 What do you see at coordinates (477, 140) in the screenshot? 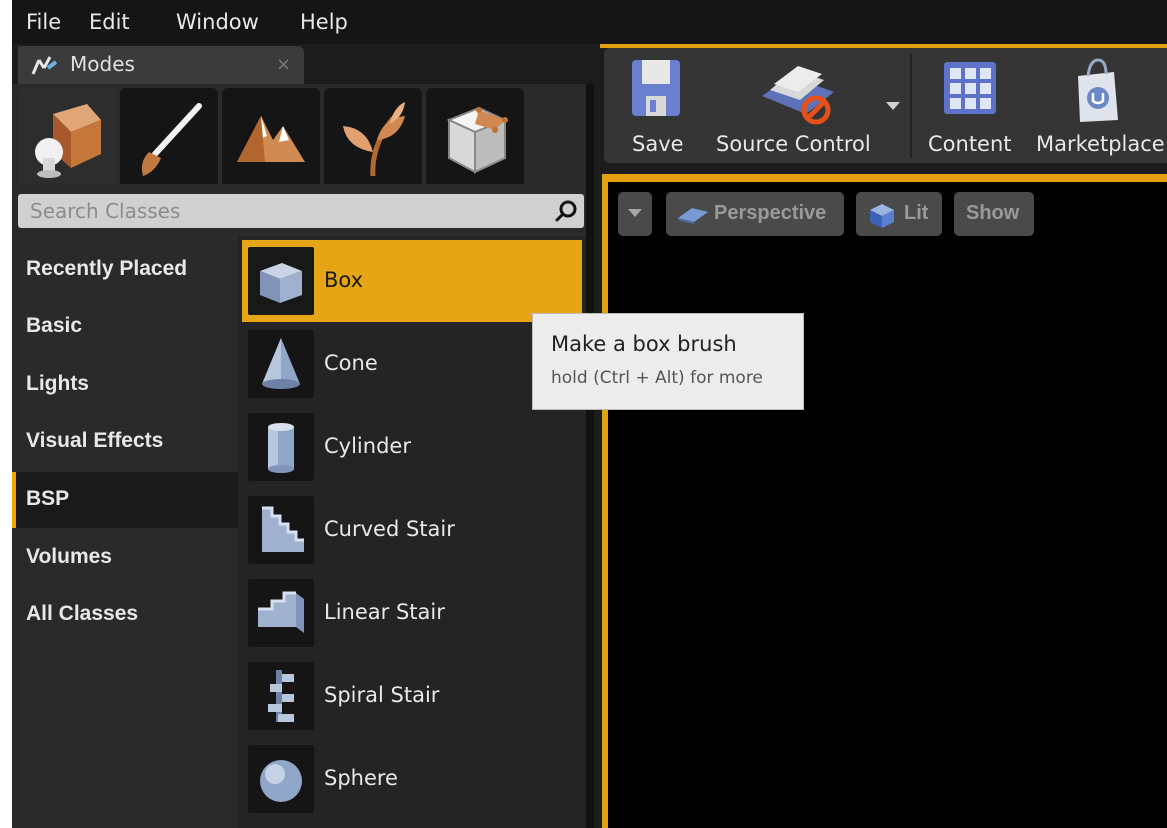
I see `geometry-mode-icon` at bounding box center [477, 140].